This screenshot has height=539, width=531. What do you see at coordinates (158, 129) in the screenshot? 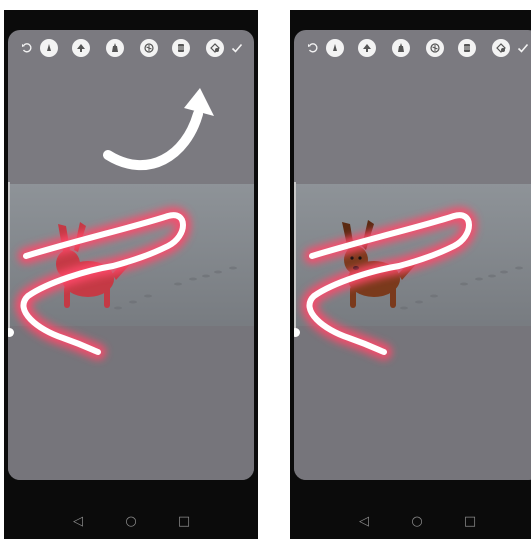
I see `curved-arrow-icon` at bounding box center [158, 129].